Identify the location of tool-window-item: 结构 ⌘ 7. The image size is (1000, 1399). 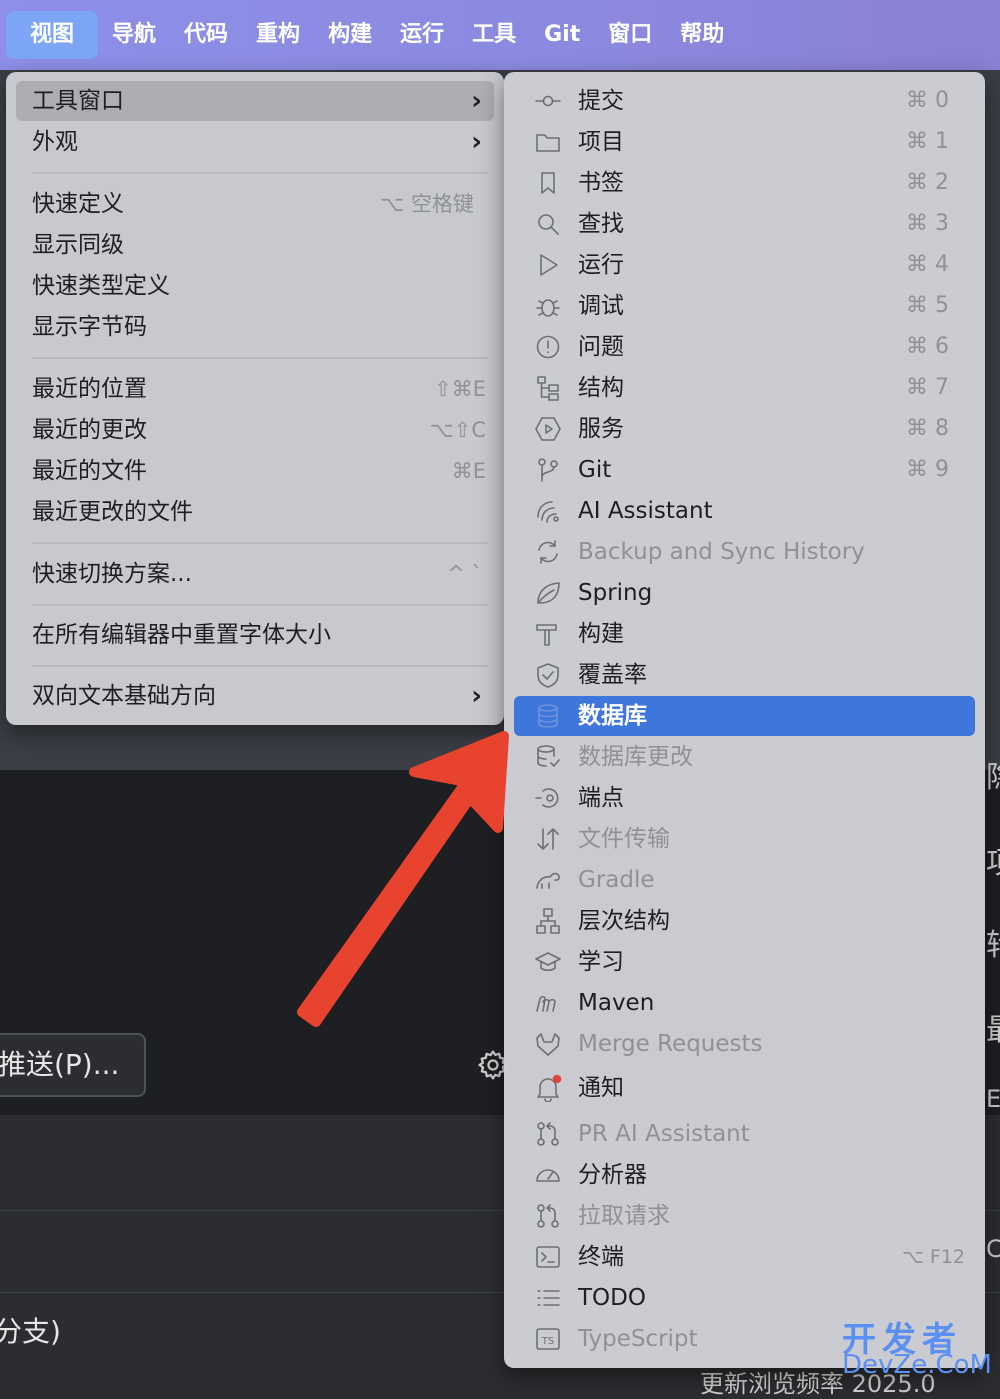
(744, 388).